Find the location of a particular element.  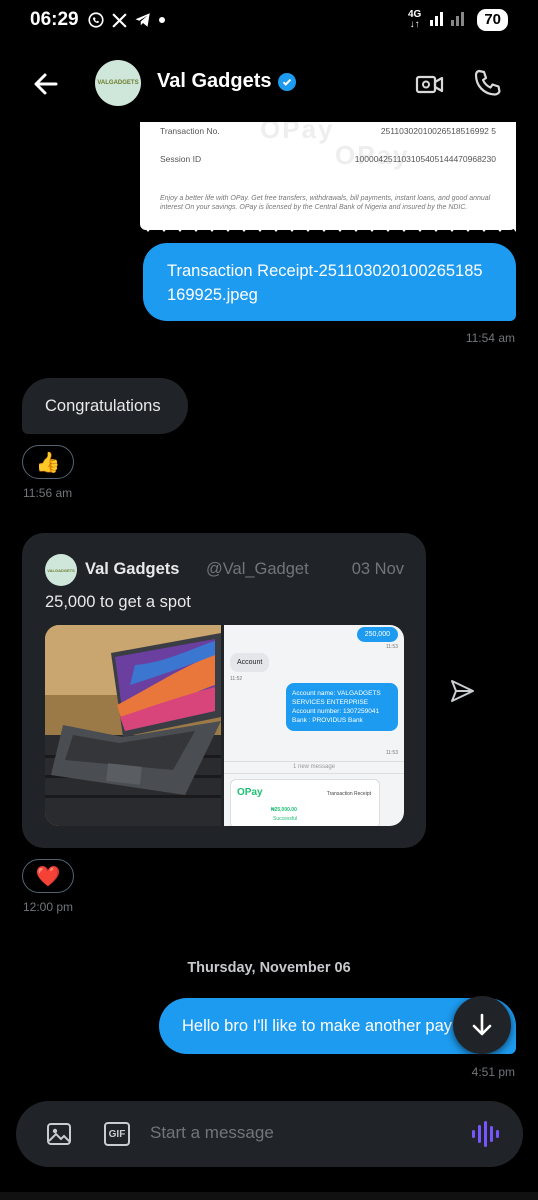

reaction-heart: ❤️ is located at coordinates (48, 876).